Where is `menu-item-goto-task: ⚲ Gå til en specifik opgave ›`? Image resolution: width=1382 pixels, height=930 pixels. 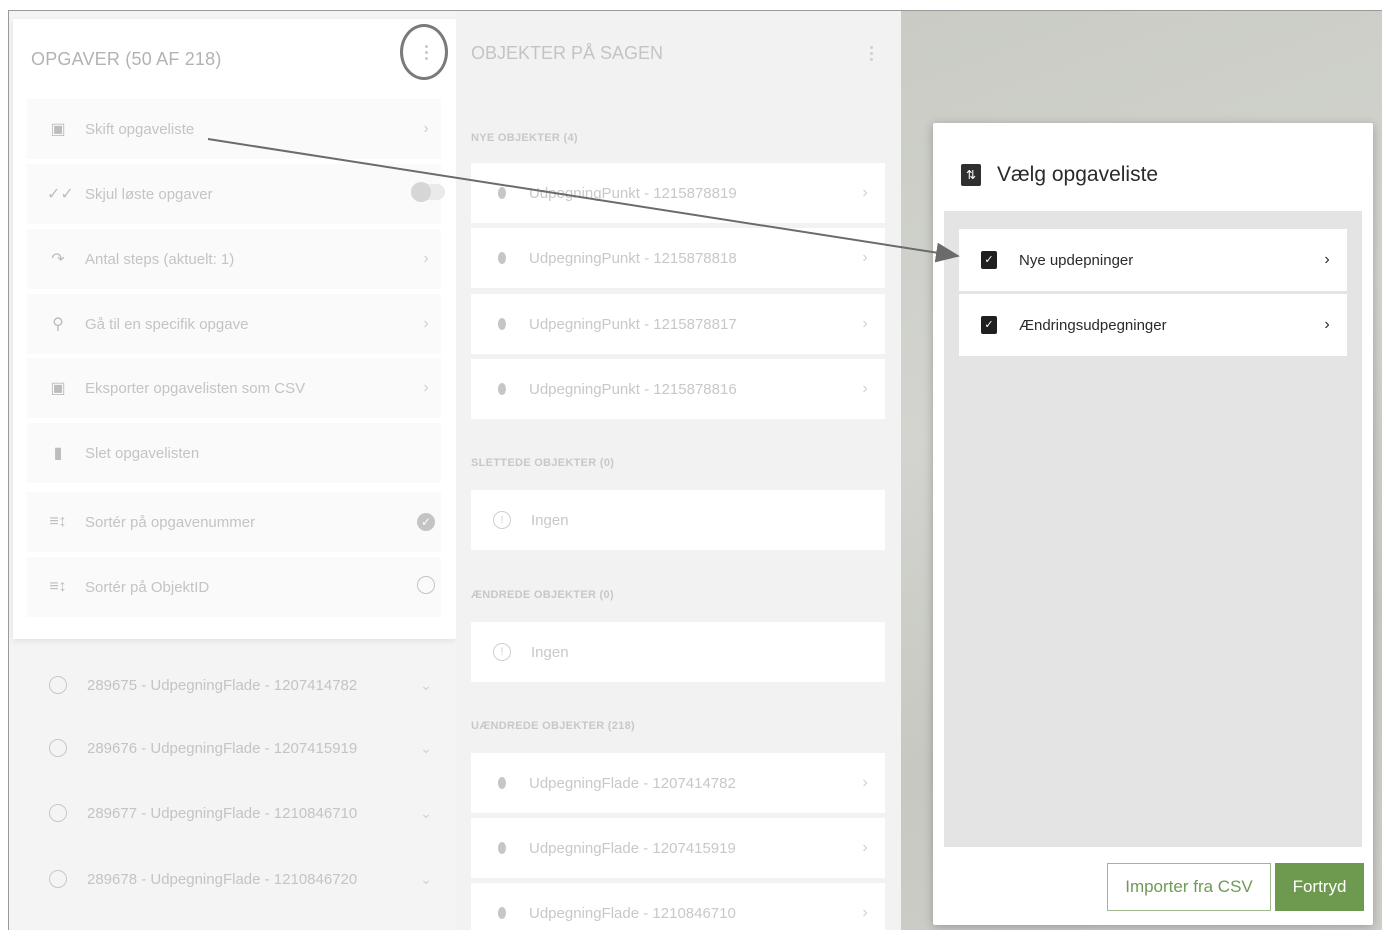 menu-item-goto-task: ⚲ Gå til en specifik opgave › is located at coordinates (234, 324).